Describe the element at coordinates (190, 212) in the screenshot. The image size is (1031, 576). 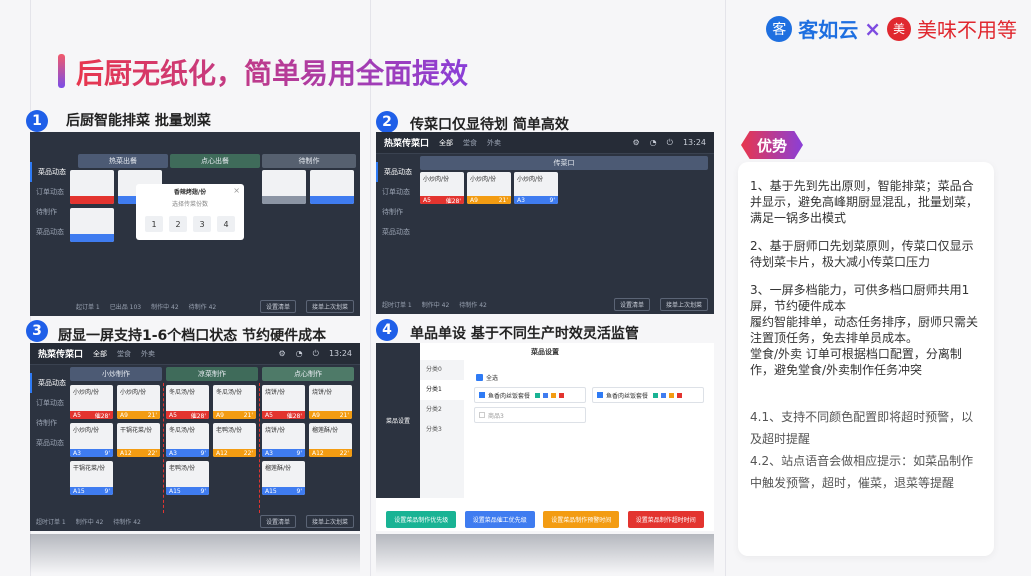
I see `serve-count-dialog: 香辣烤翅/份 选择传菜份数 1 2 3 4 ×` at that location.